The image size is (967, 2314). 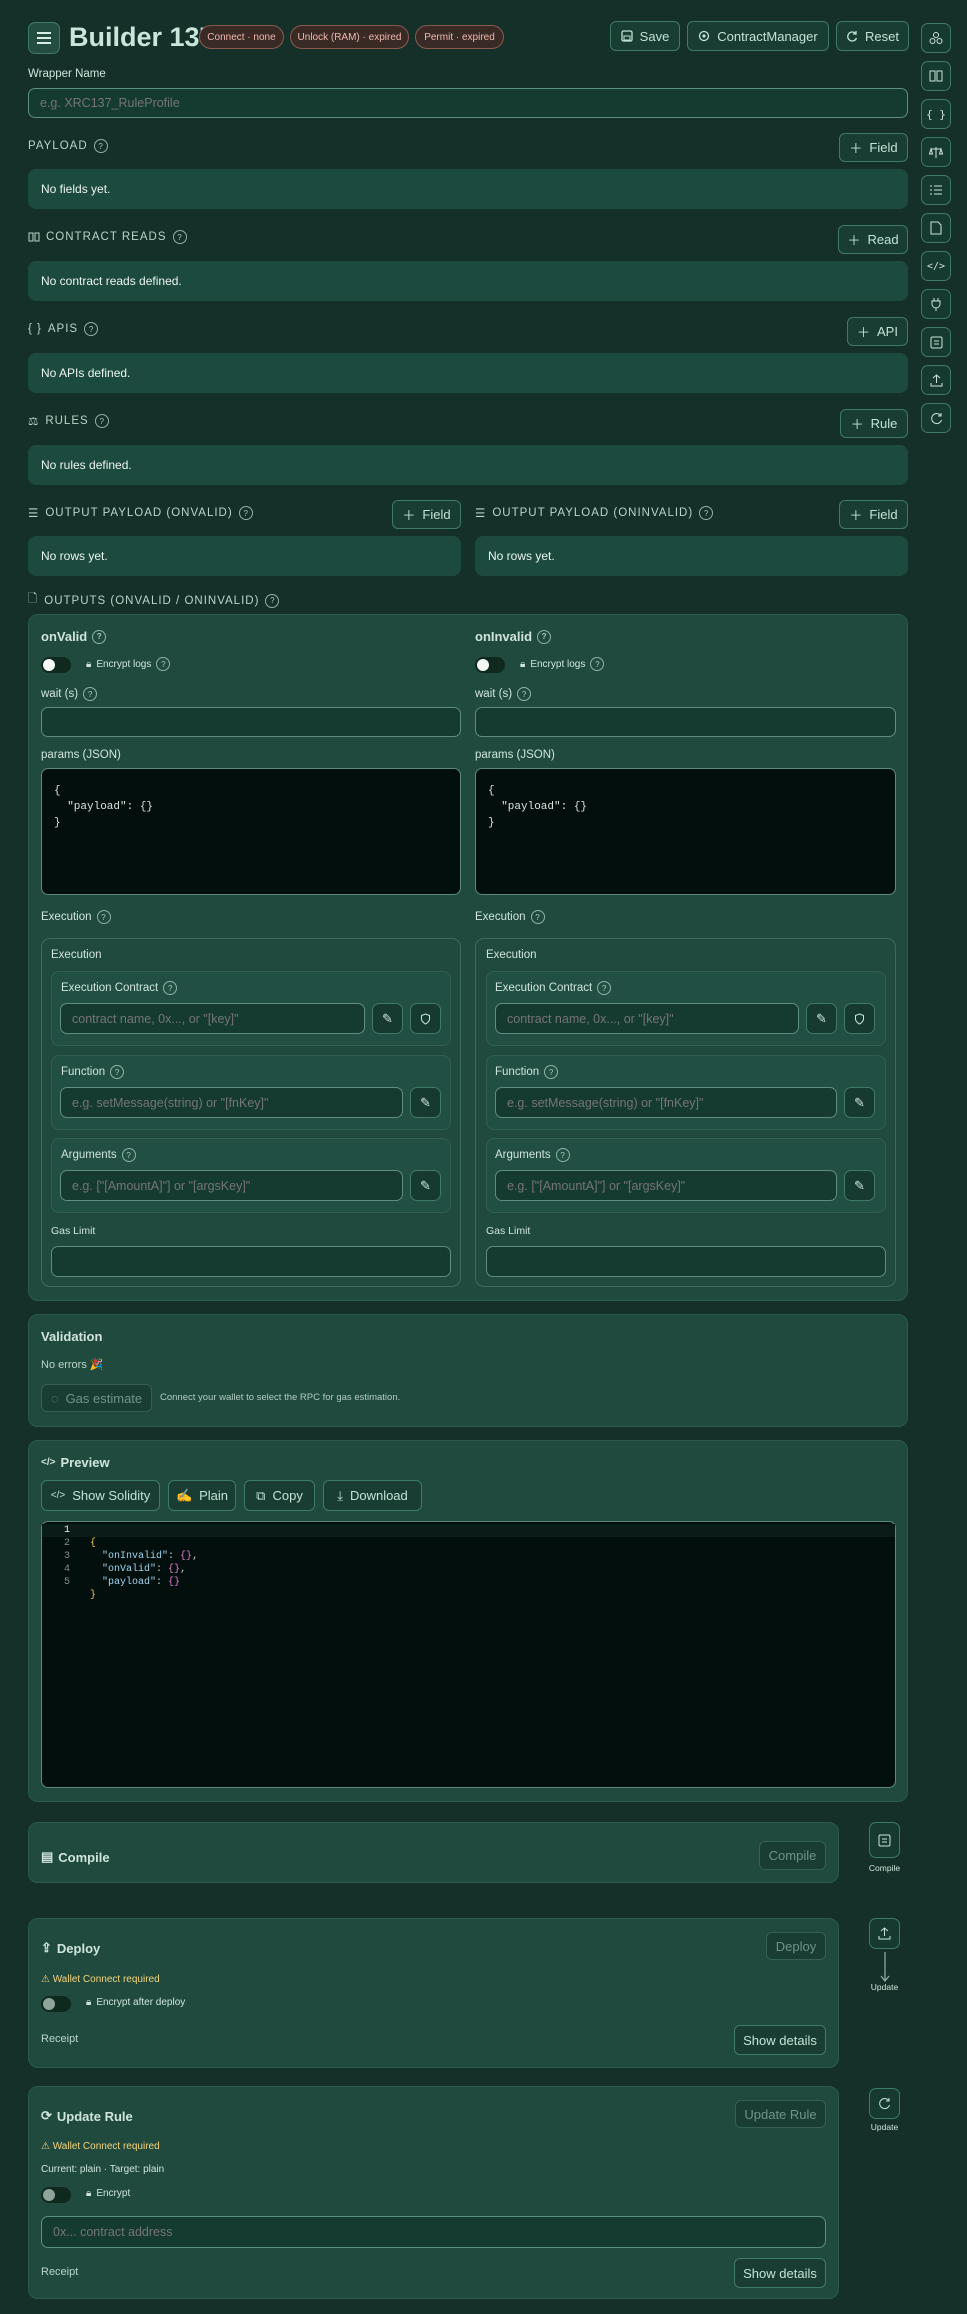 What do you see at coordinates (212, 1018) in the screenshot?
I see `execution-contract-input-valid` at bounding box center [212, 1018].